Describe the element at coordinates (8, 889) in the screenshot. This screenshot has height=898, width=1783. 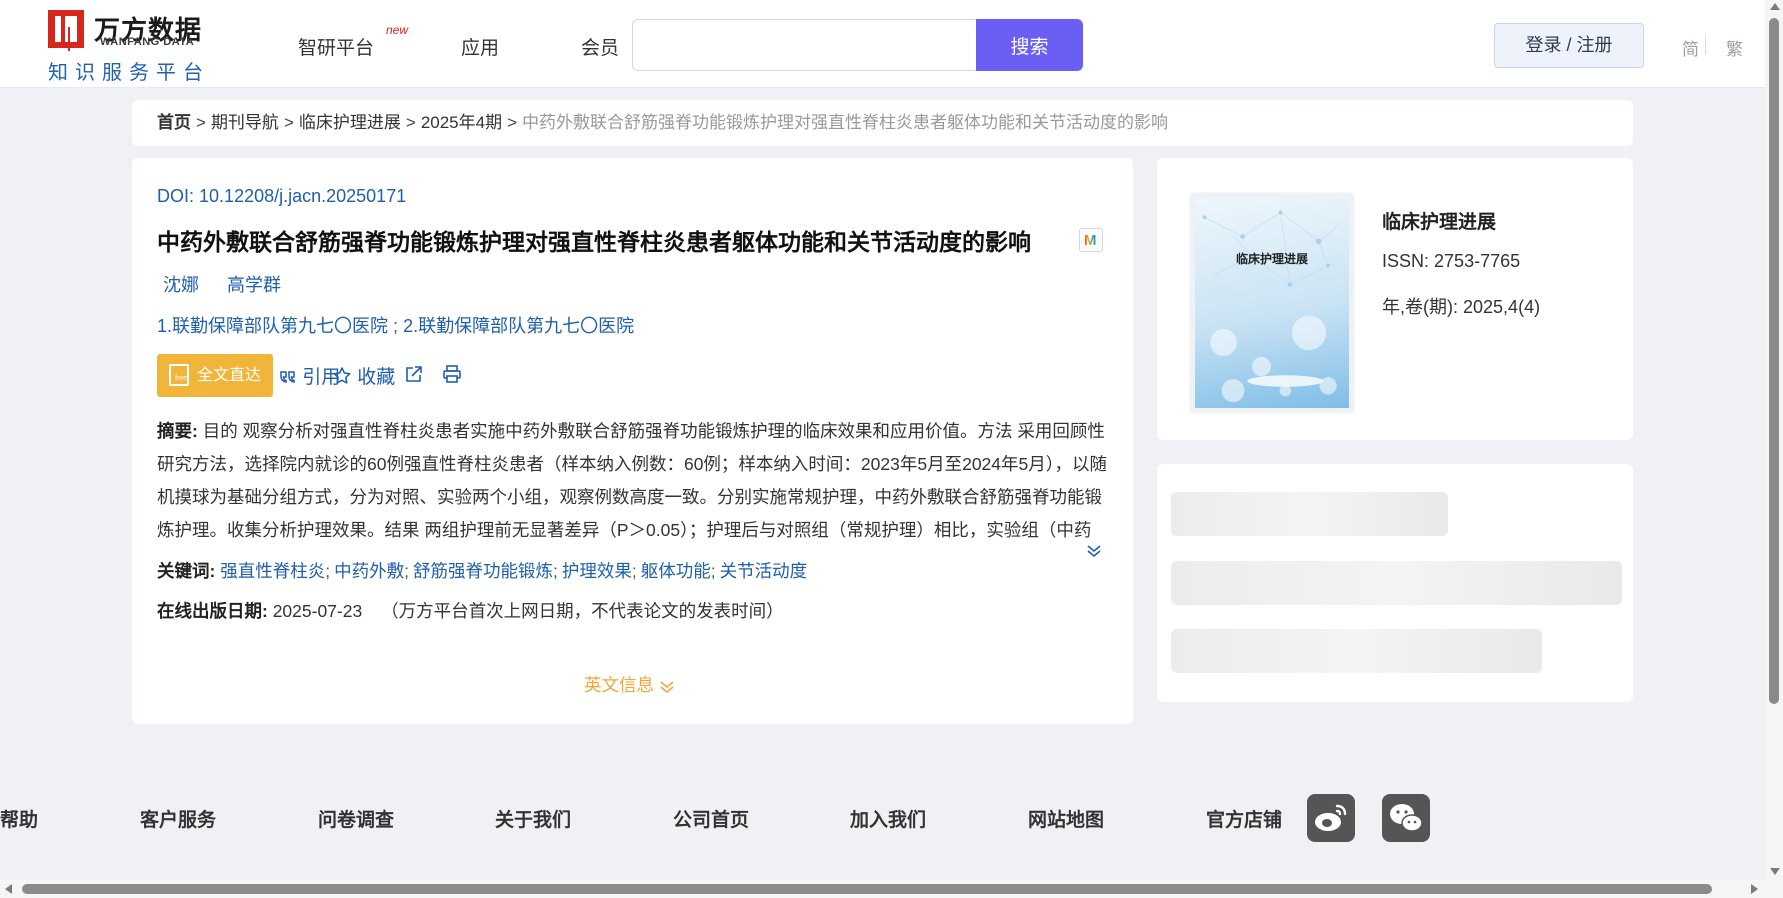
I see `scroll-left-arrow-icon` at that location.